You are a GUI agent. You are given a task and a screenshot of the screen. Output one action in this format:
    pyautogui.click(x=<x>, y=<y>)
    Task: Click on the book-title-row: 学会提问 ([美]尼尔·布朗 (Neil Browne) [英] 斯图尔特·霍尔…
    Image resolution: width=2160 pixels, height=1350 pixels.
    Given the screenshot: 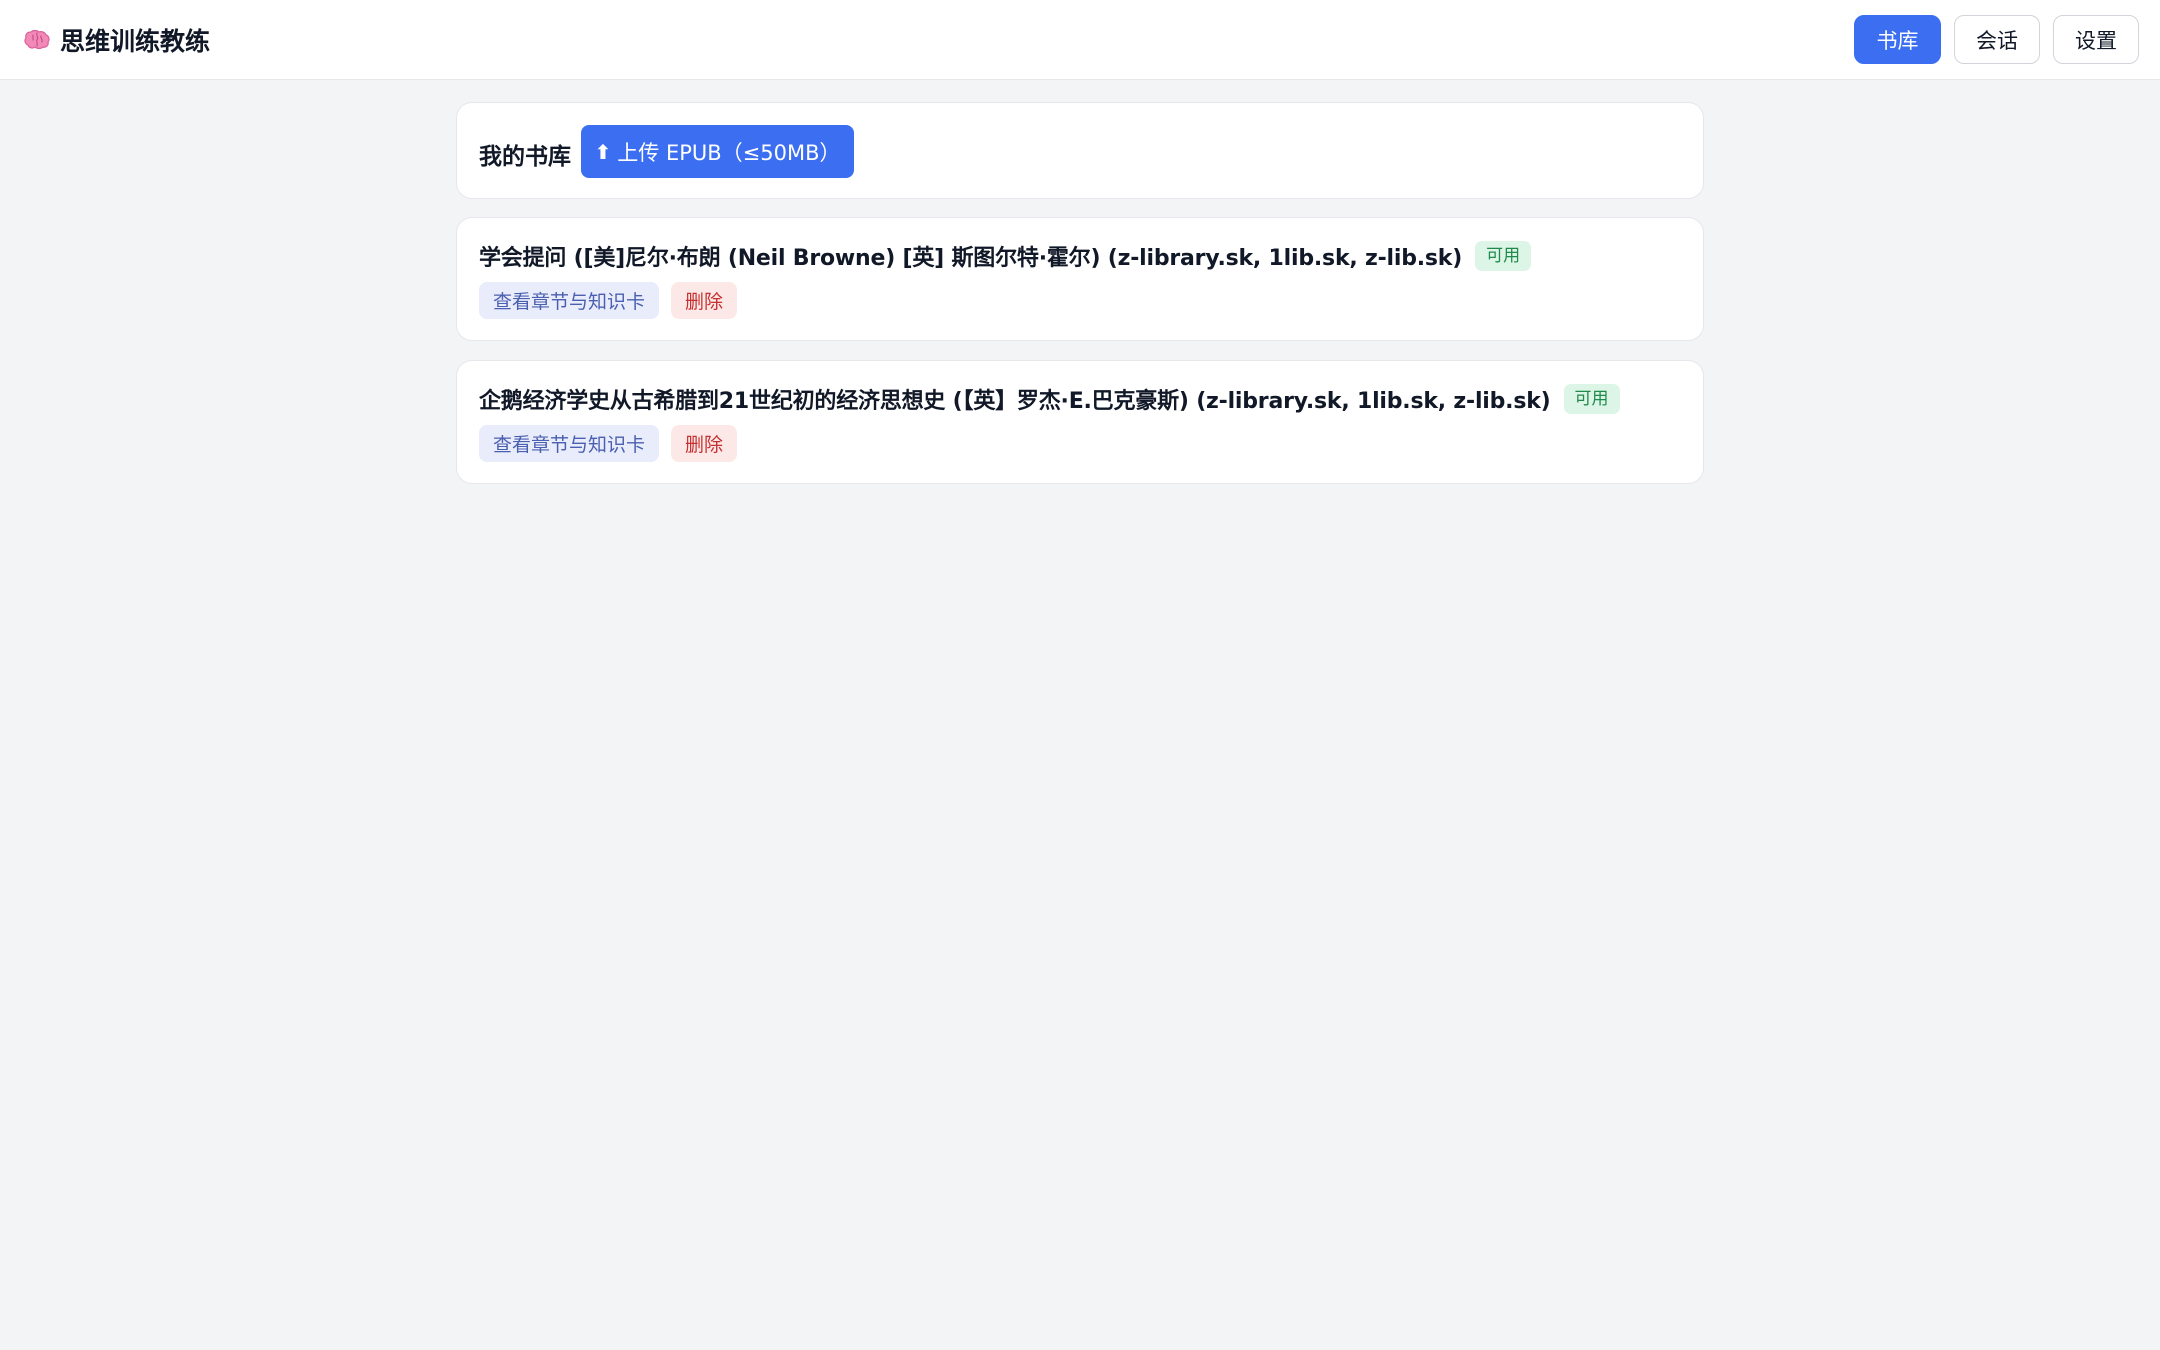 What is the action you would take?
    pyautogui.click(x=1005, y=256)
    